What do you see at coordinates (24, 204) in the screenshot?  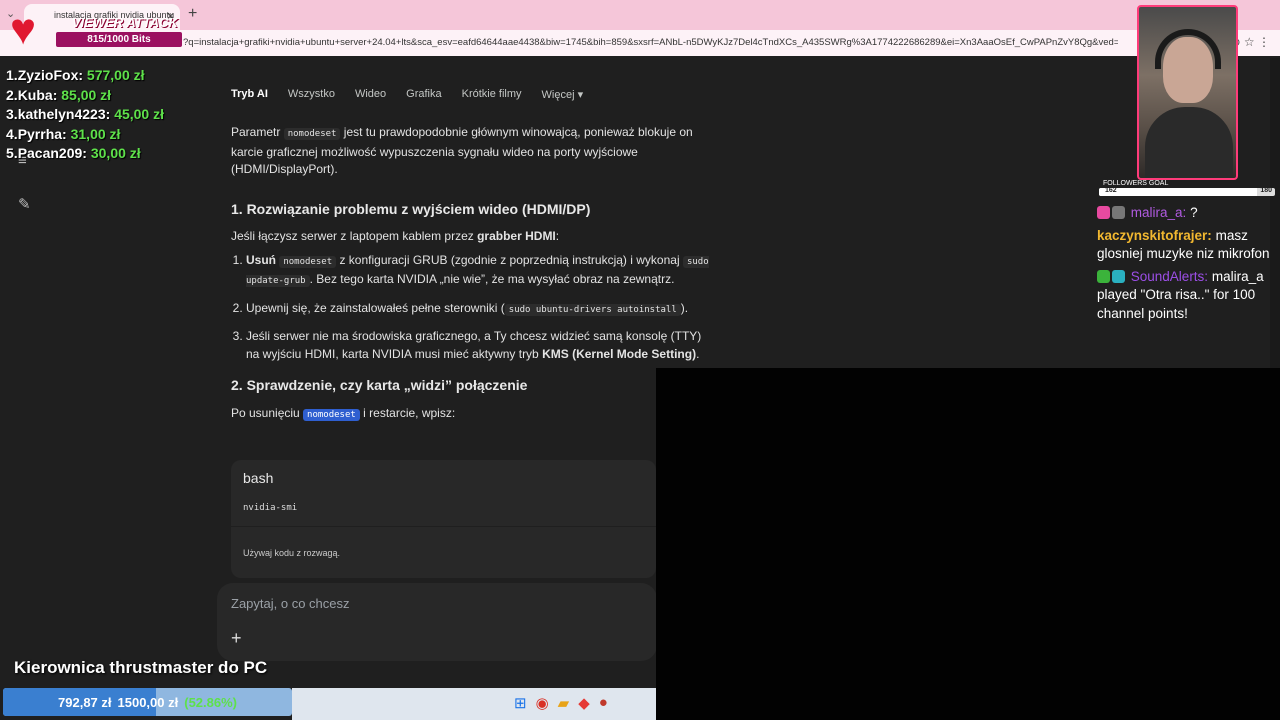 I see `edit-icon: ✎` at bounding box center [24, 204].